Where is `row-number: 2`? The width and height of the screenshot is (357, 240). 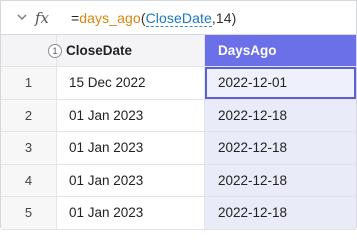 row-number: 2 is located at coordinates (29, 115).